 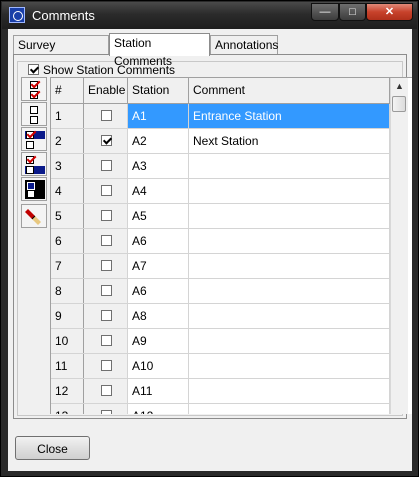 What do you see at coordinates (159, 50) in the screenshot?
I see `tab-station-comments: Station Comments` at bounding box center [159, 50].